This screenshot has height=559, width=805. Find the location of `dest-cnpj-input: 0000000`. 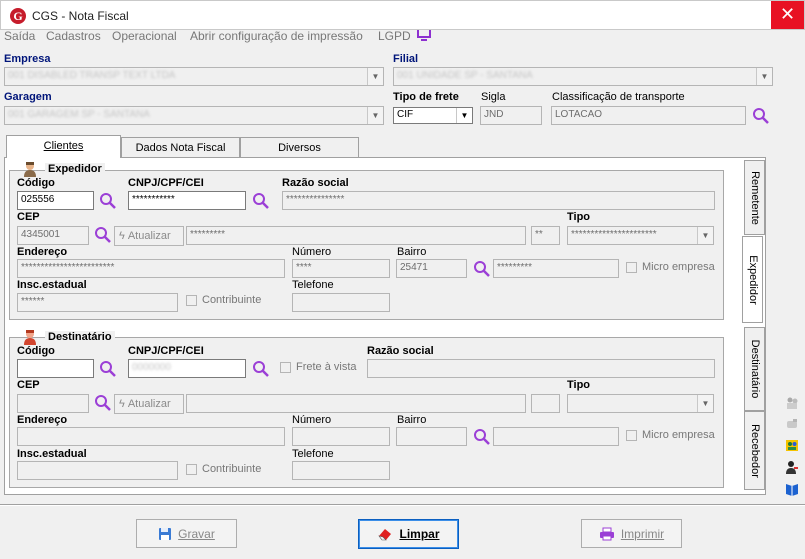

dest-cnpj-input: 0000000 is located at coordinates (187, 368).